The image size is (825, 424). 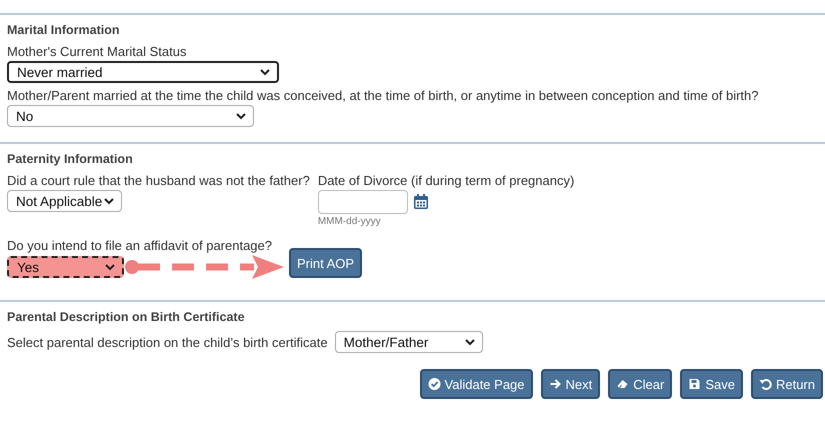 What do you see at coordinates (64, 30) in the screenshot?
I see `section-title: Marital Information` at bounding box center [64, 30].